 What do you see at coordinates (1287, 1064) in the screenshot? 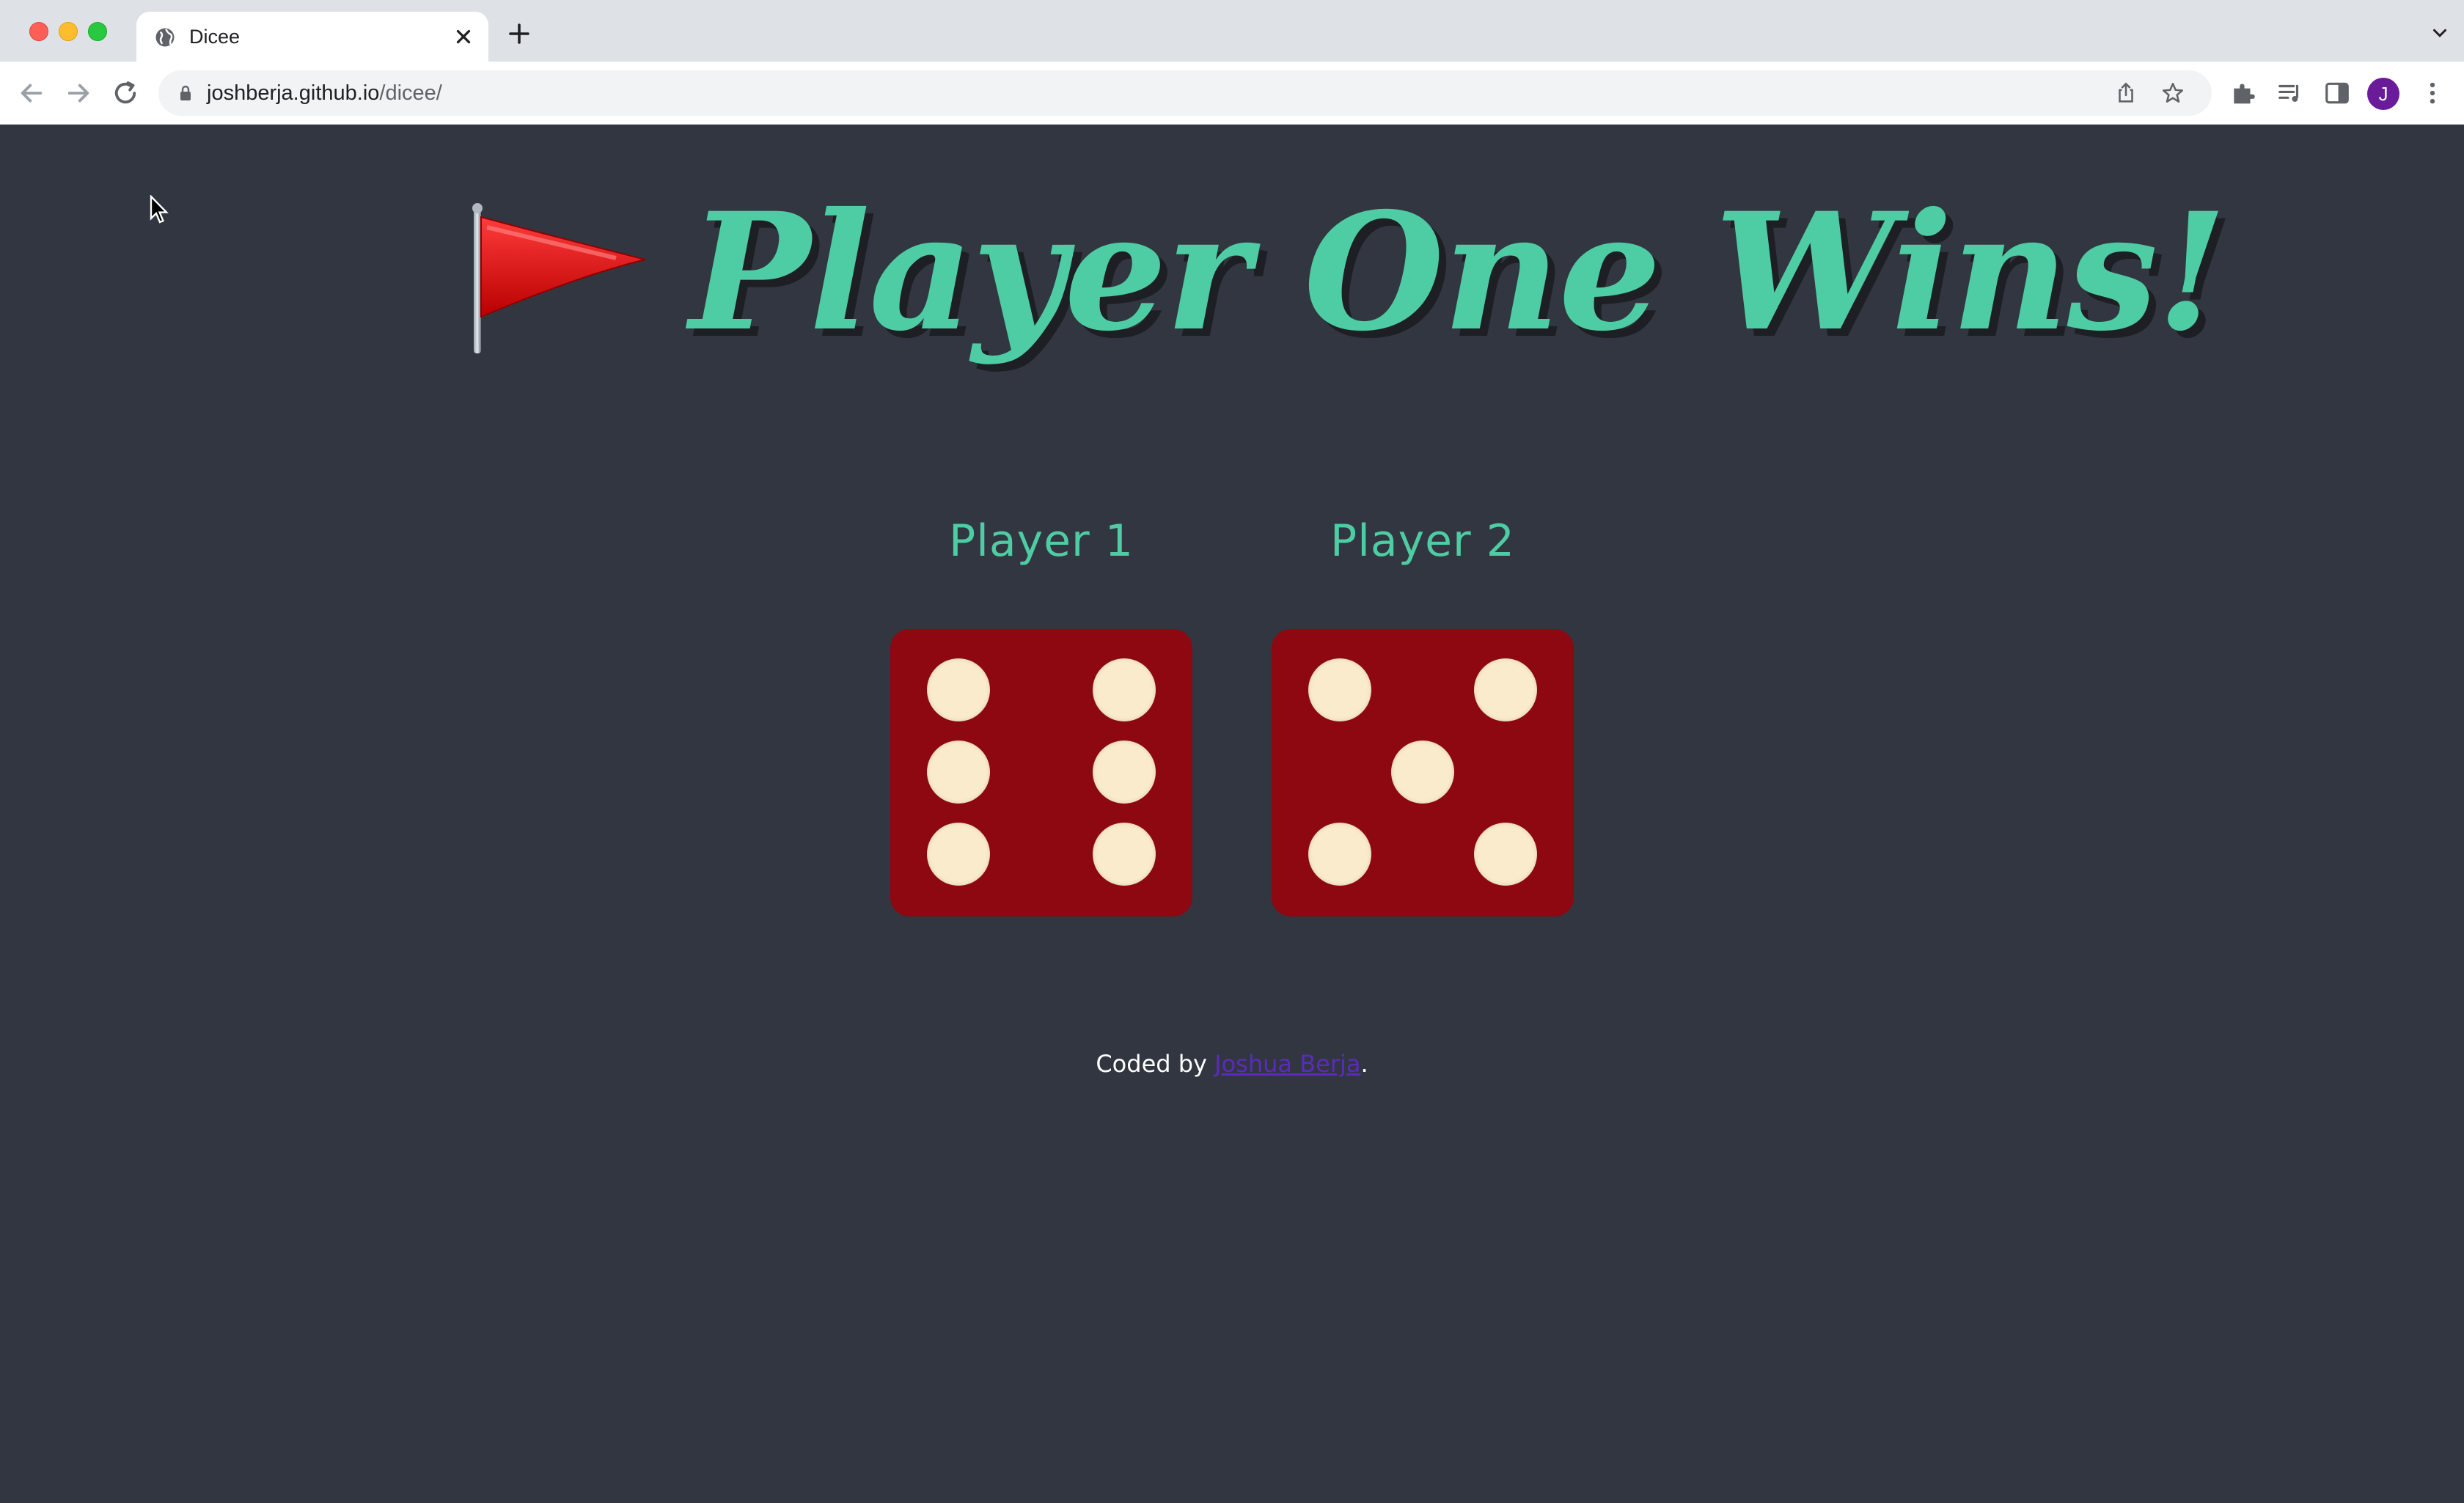
I see `author-link: Joshua Berja` at bounding box center [1287, 1064].